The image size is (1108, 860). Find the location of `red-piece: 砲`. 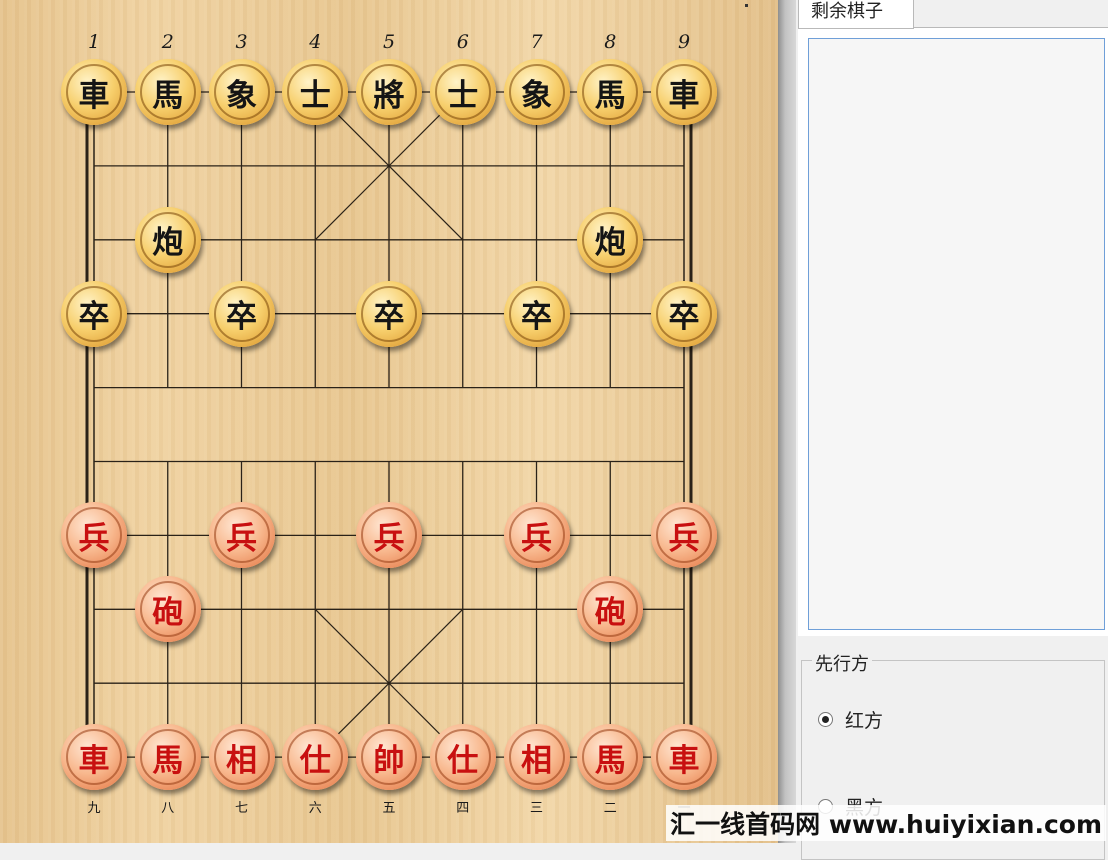

red-piece: 砲 is located at coordinates (167, 609).